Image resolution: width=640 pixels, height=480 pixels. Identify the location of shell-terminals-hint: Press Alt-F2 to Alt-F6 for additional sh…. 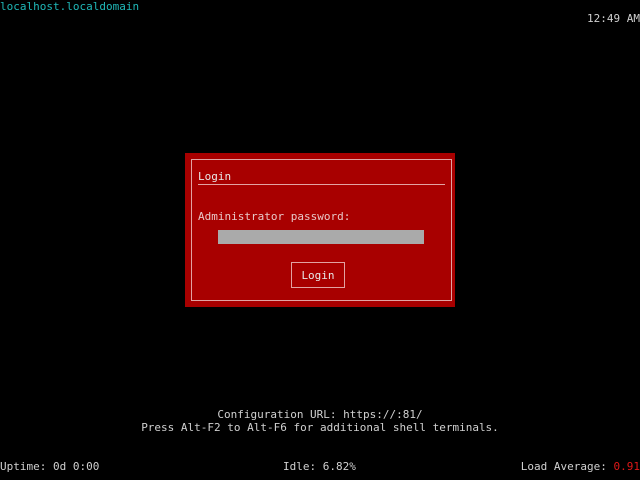
(320, 427).